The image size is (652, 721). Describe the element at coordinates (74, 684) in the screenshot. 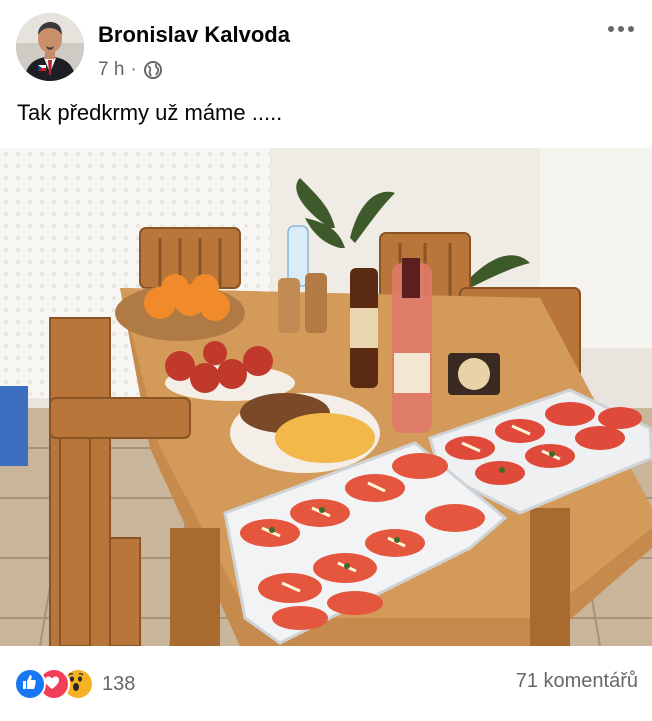

I see `reactions-summary: 138` at that location.